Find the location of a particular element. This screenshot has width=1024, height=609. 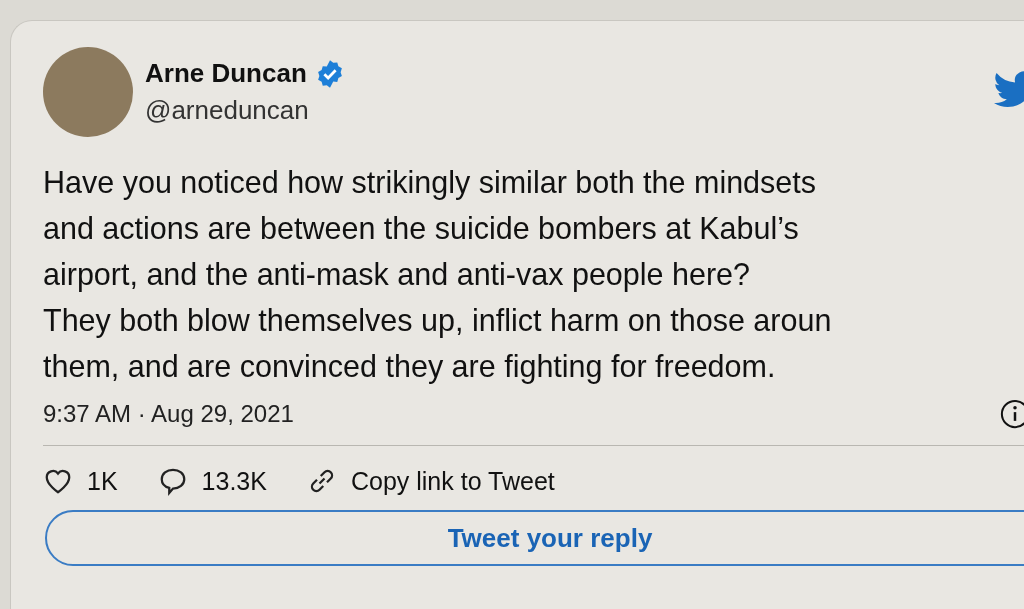

info-icon is located at coordinates (1012, 414).